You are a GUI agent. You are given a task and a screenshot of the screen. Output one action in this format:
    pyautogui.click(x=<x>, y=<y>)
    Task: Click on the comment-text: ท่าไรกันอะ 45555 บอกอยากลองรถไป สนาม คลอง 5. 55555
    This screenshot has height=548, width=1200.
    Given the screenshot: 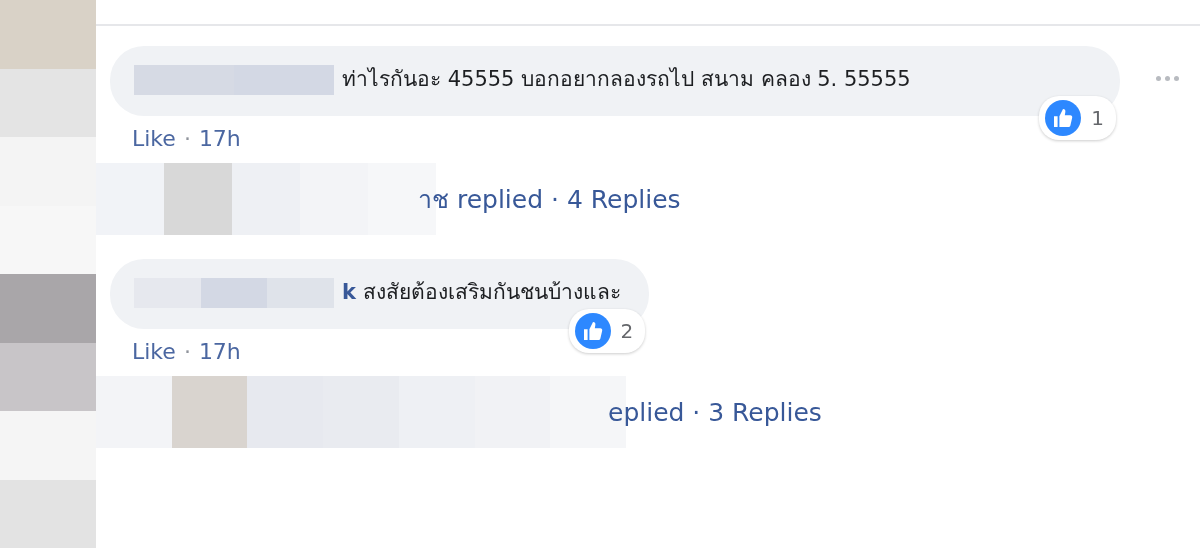 What is the action you would take?
    pyautogui.click(x=626, y=79)
    